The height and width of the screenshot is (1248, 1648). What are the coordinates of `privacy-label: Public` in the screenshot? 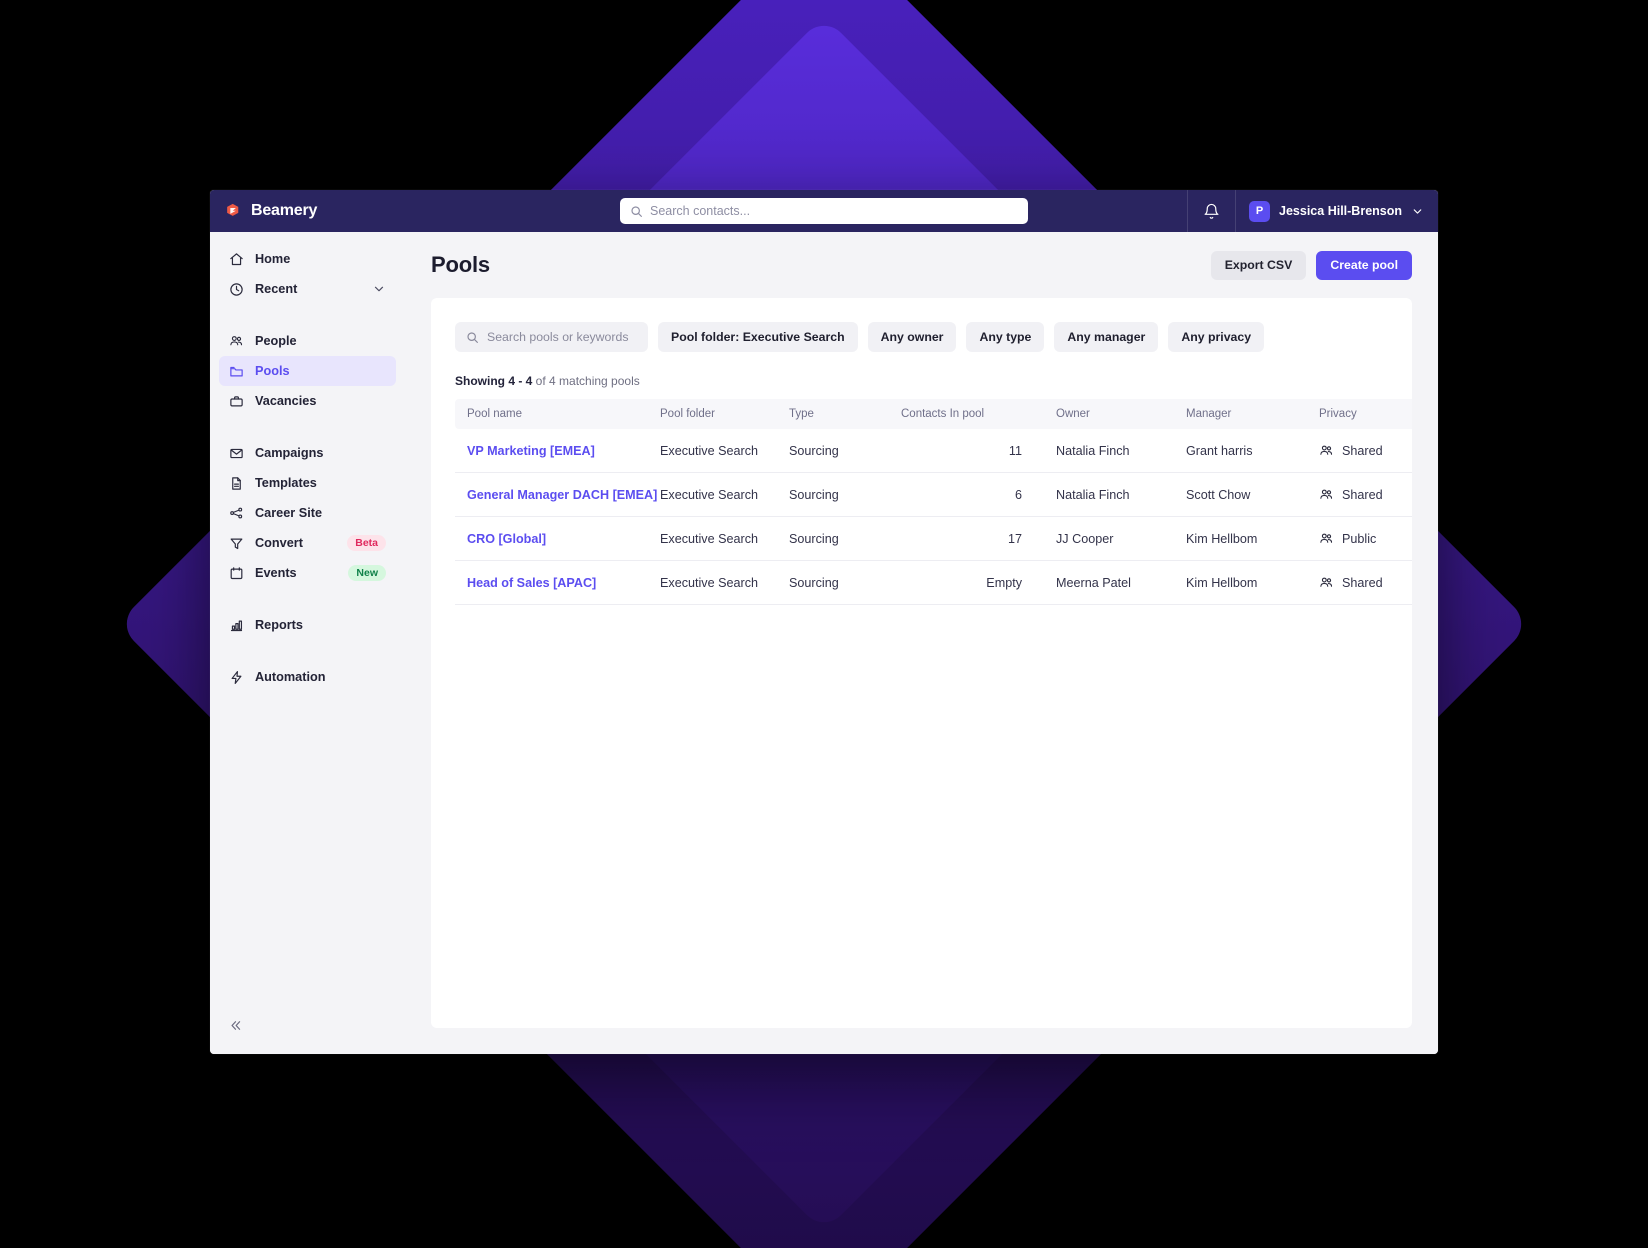 It's located at (1359, 538).